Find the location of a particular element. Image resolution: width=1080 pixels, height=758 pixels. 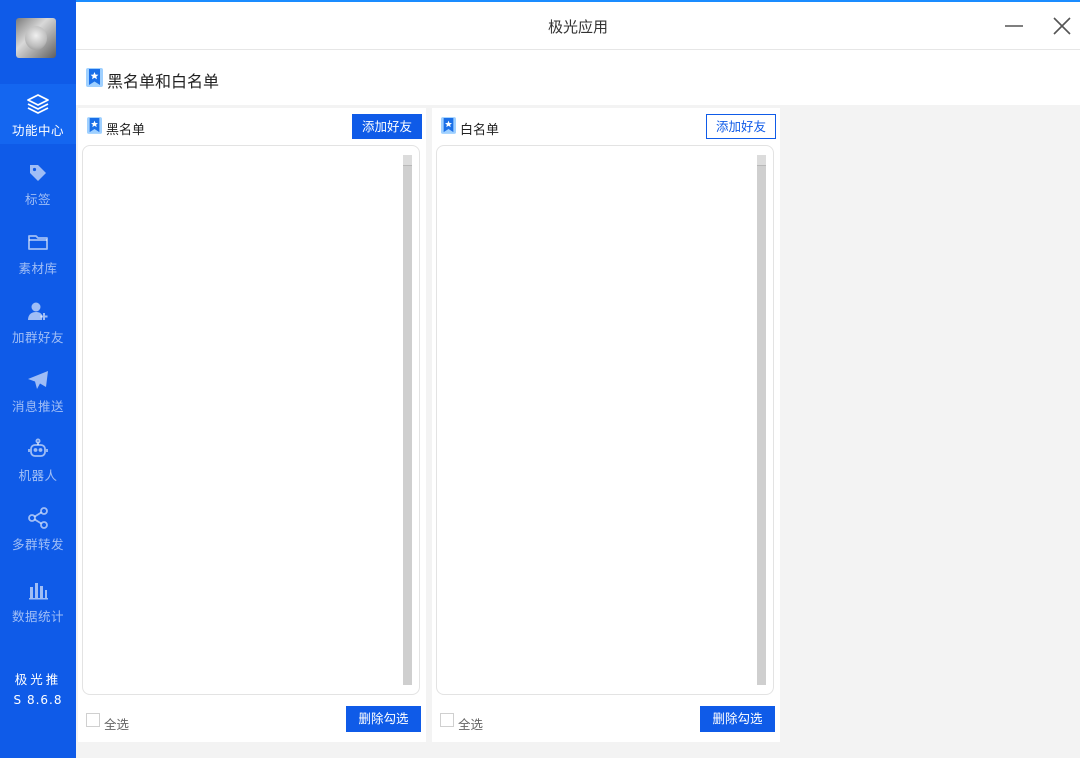

blacklist-add-friend-button: 添加好友 is located at coordinates (387, 126).